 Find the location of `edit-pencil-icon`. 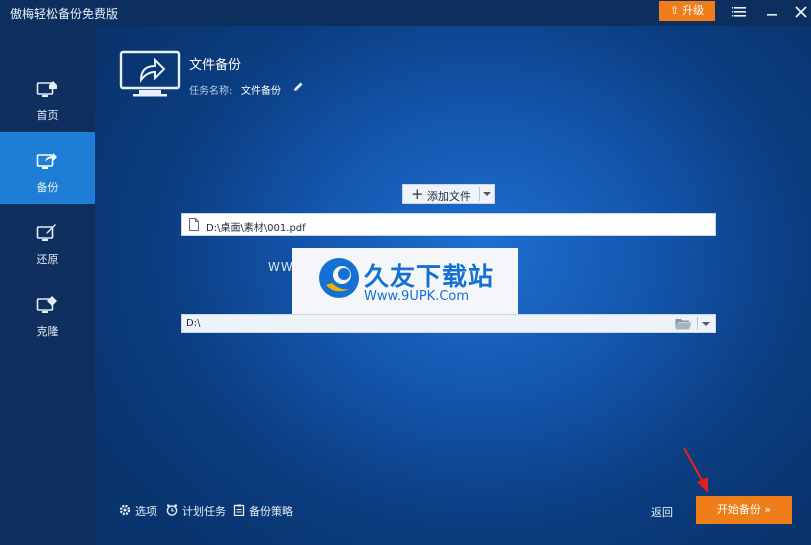

edit-pencil-icon is located at coordinates (298, 86).